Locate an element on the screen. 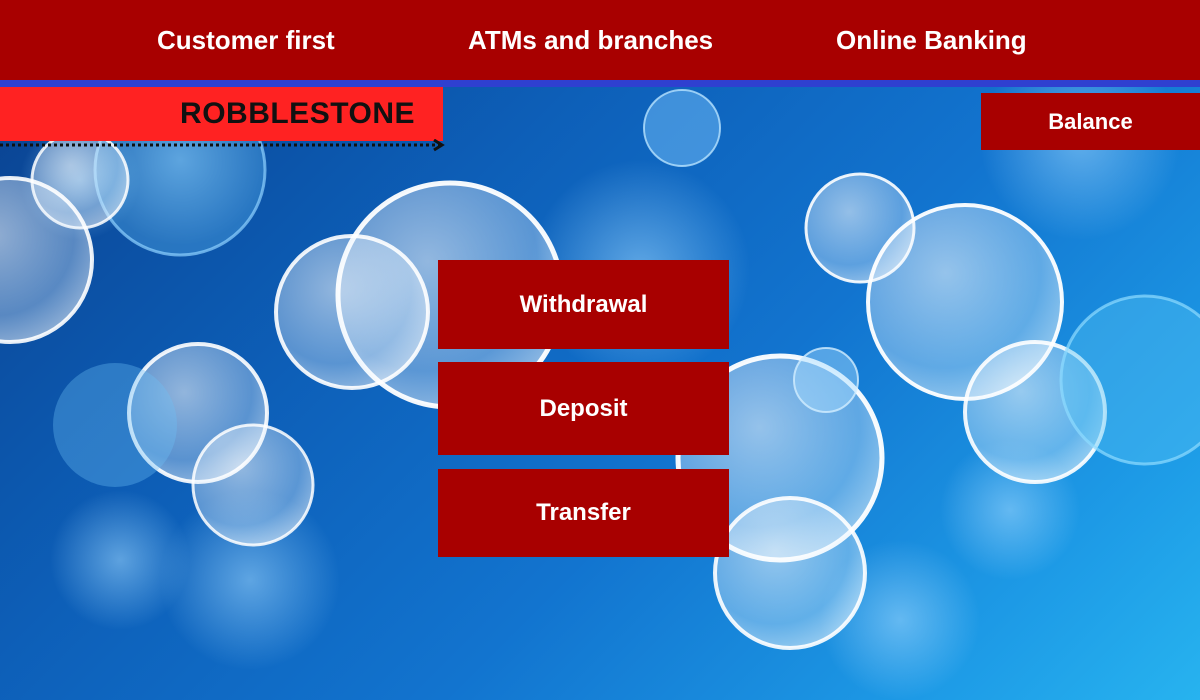 This screenshot has height=700, width=1200. brand-logo-text: ROBBLESTONE is located at coordinates (297, 113).